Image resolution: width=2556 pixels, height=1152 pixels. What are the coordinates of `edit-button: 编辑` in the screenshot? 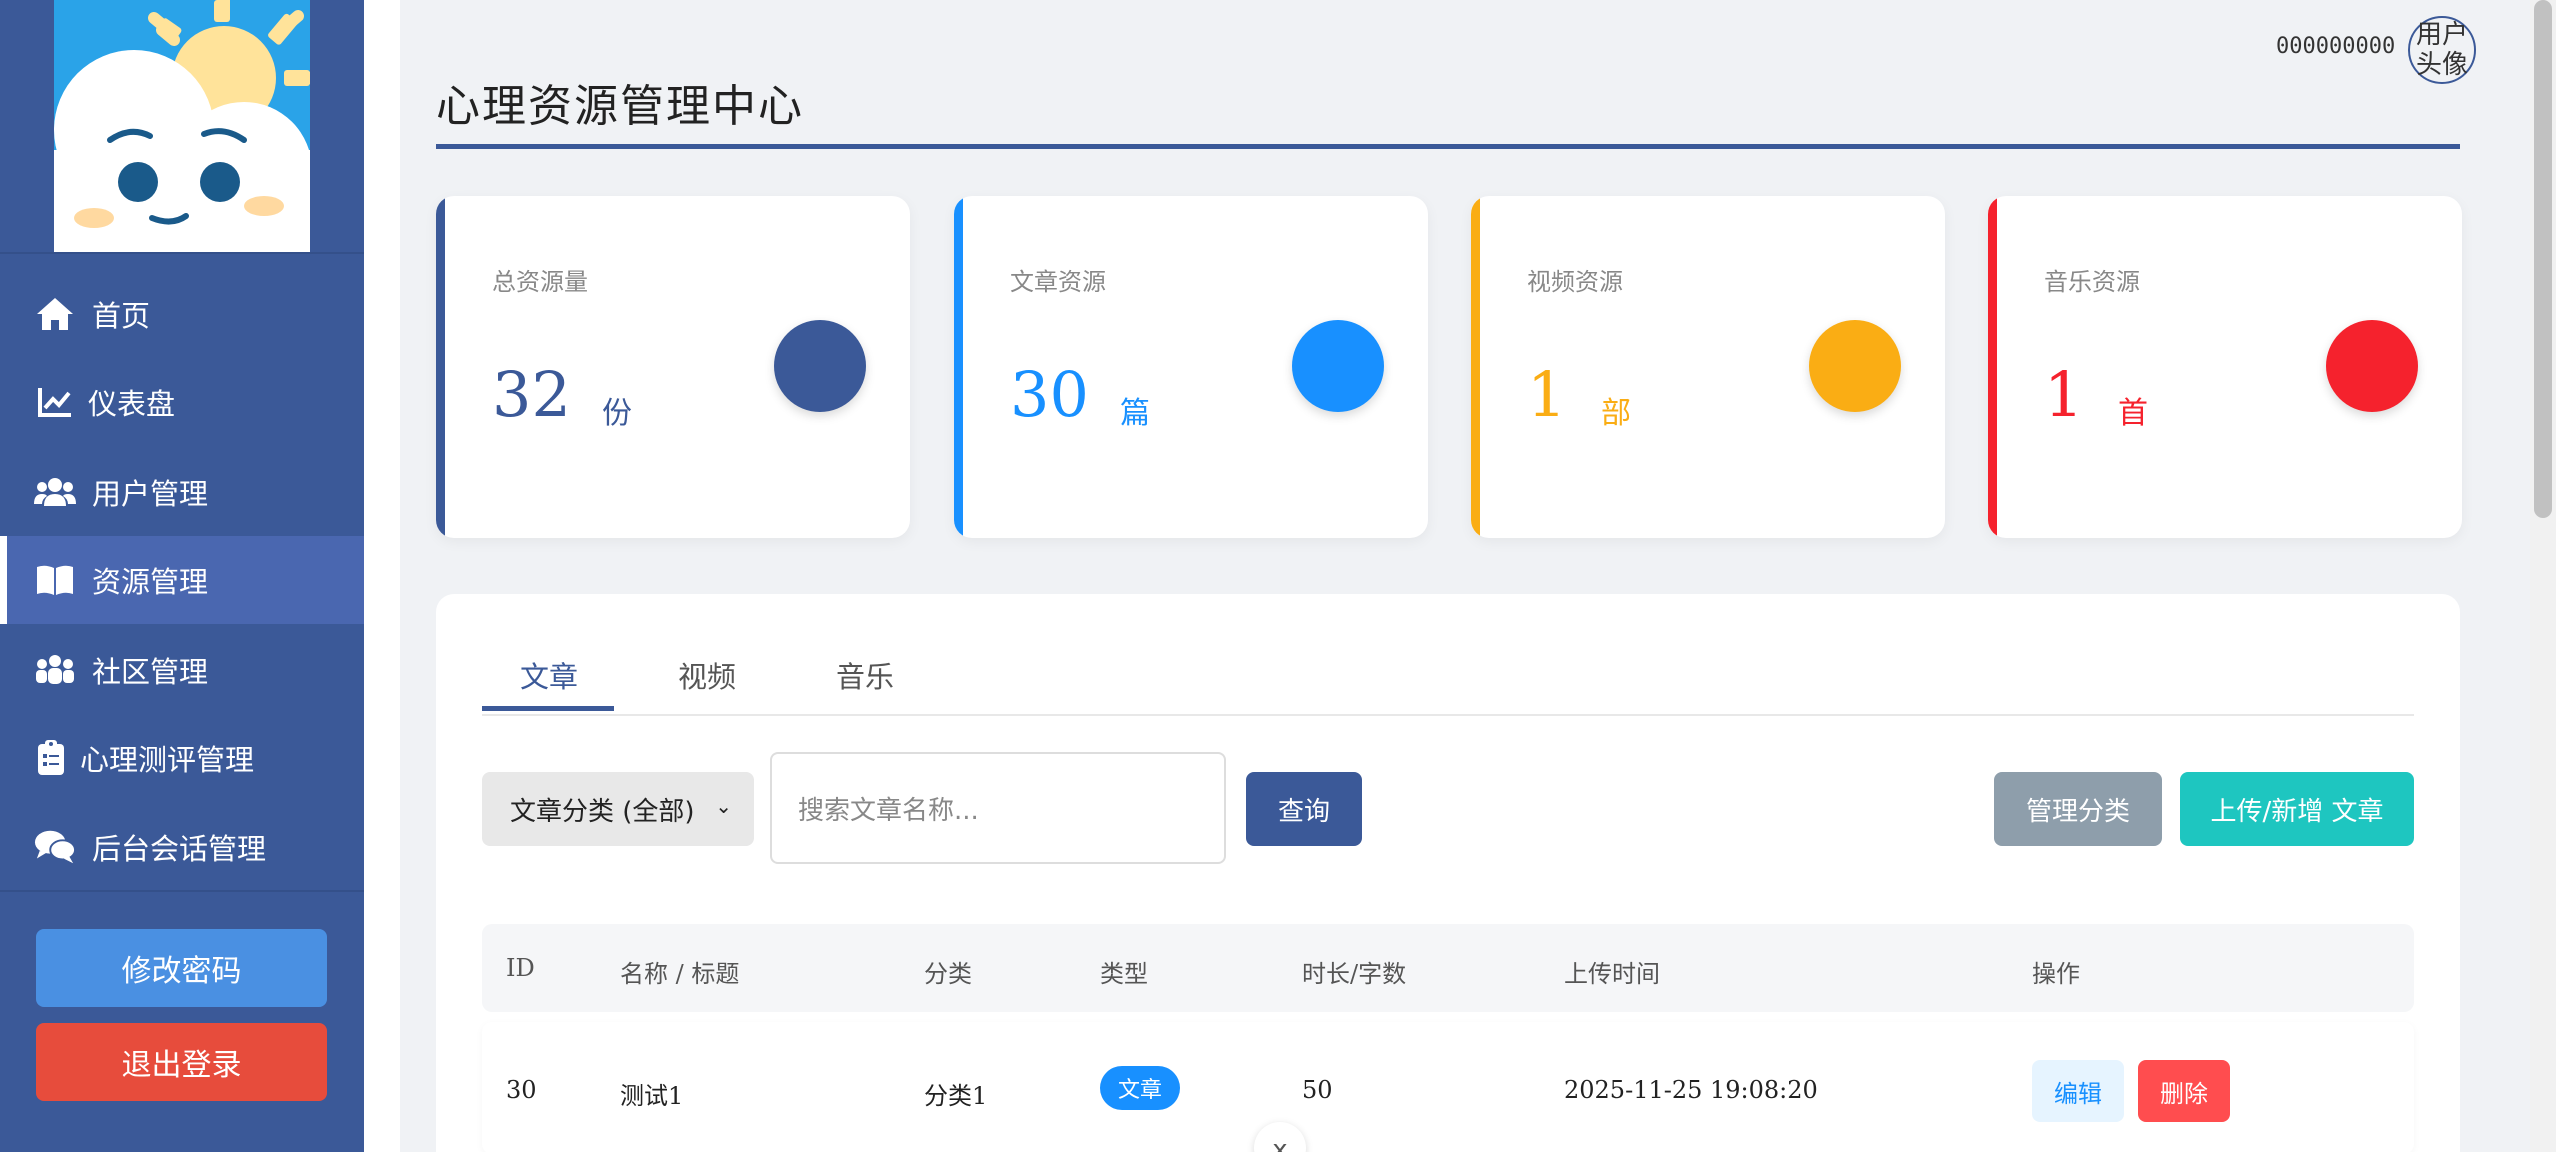 It's located at (2078, 1091).